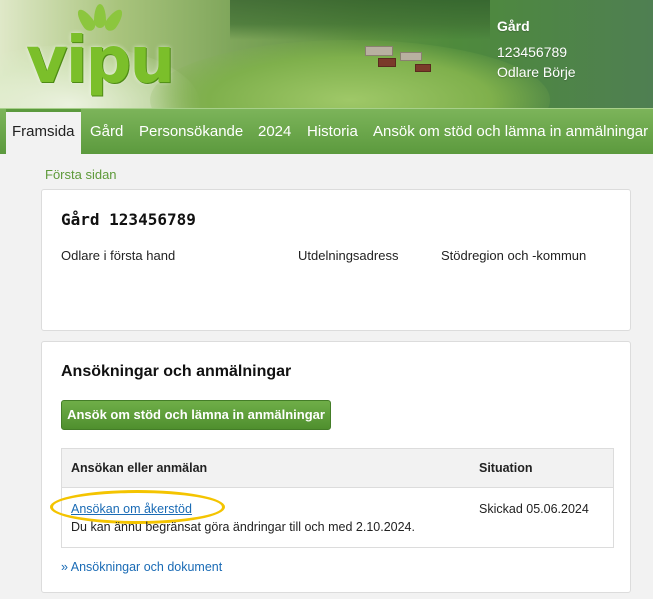  I want to click on label-delivery-address: Utdelningsadress, so click(348, 255).